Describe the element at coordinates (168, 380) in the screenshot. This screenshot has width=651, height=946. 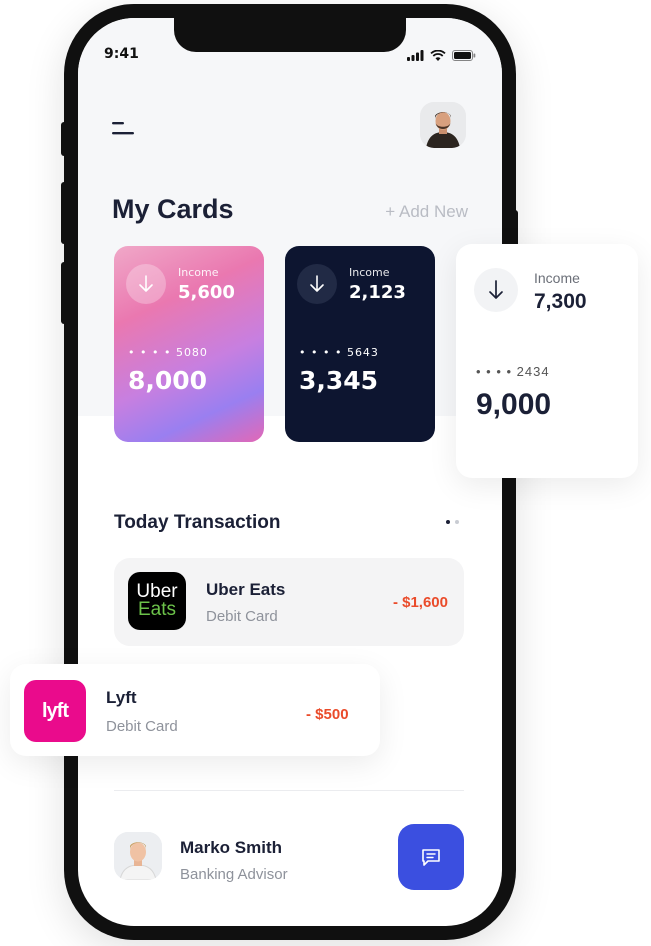
I see `card-balance: 8,000` at that location.